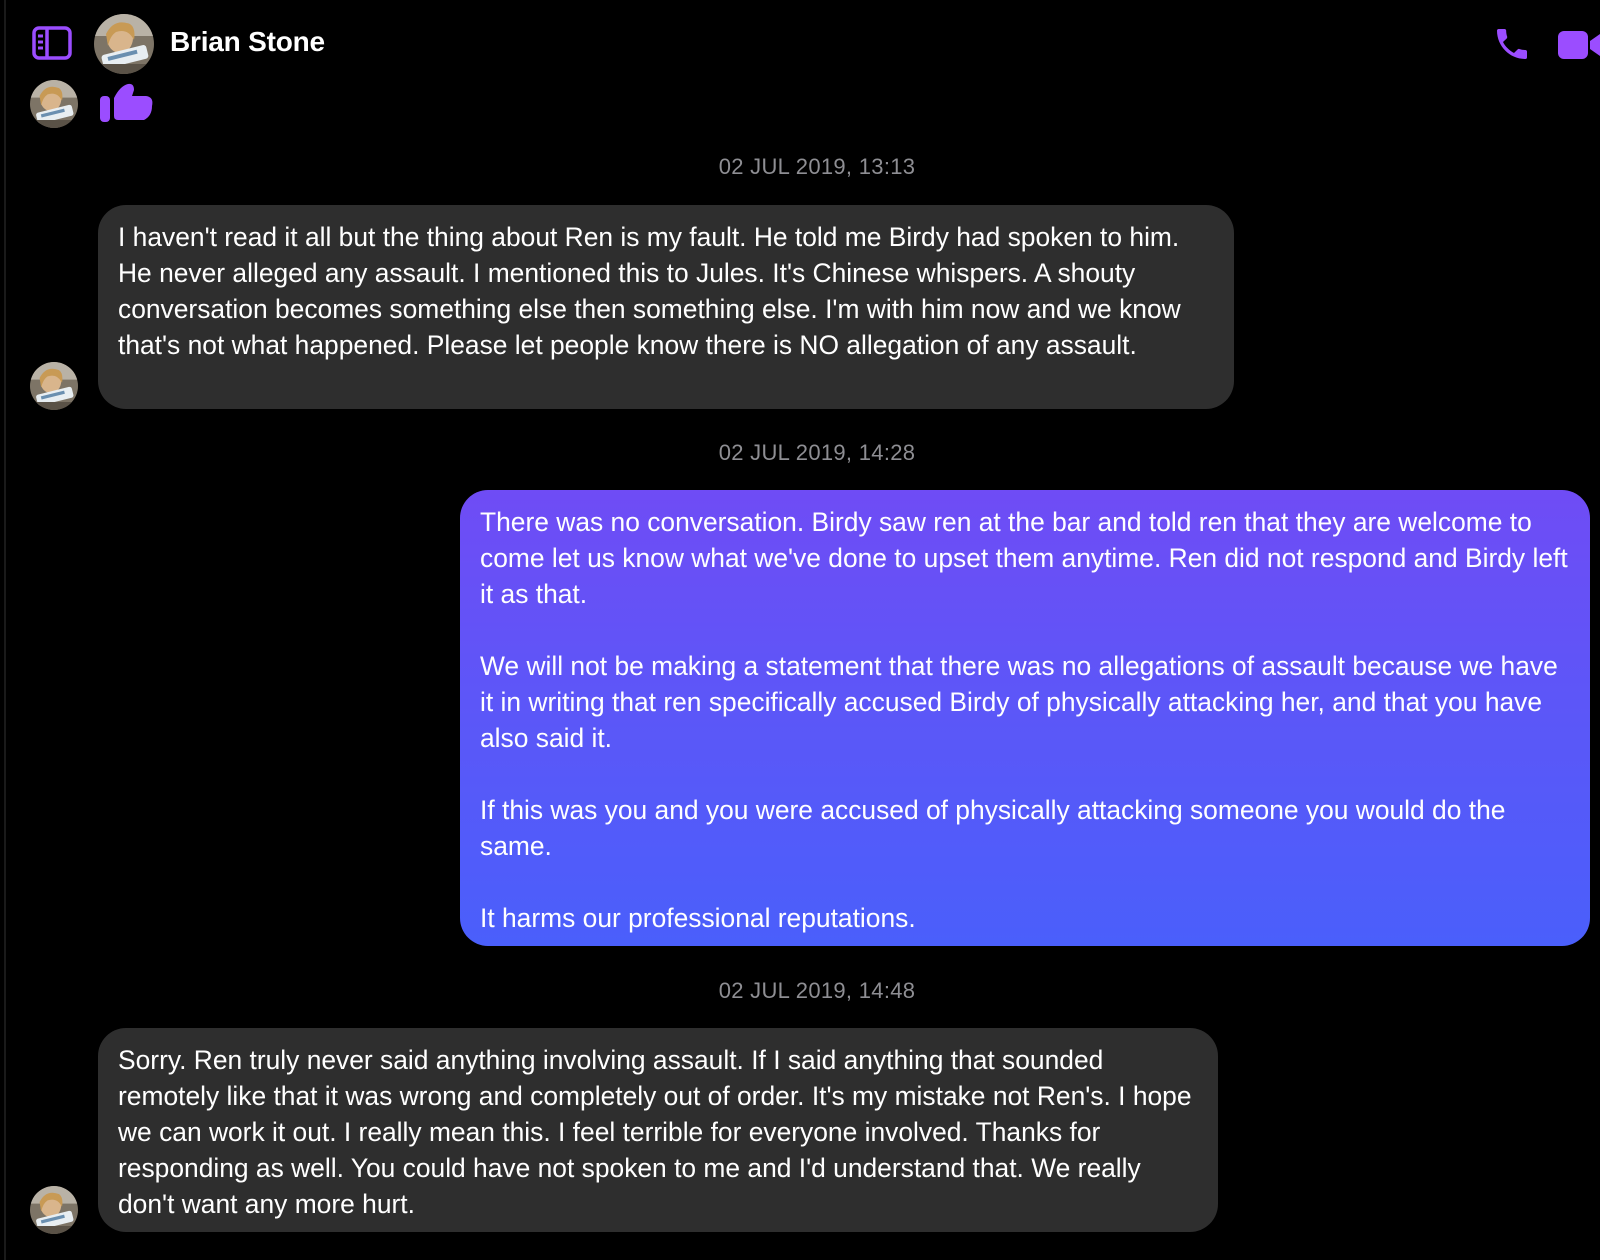 The width and height of the screenshot is (1600, 1260). Describe the element at coordinates (817, 452) in the screenshot. I see `message-timestamp: 02 JUL 2019, 14:28` at that location.